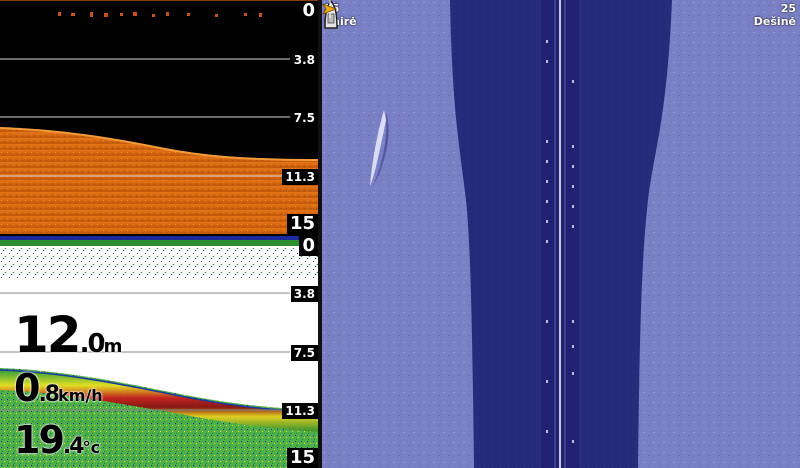 The height and width of the screenshot is (468, 800). What do you see at coordinates (80, 395) in the screenshot?
I see `speed-unit: km/h` at bounding box center [80, 395].